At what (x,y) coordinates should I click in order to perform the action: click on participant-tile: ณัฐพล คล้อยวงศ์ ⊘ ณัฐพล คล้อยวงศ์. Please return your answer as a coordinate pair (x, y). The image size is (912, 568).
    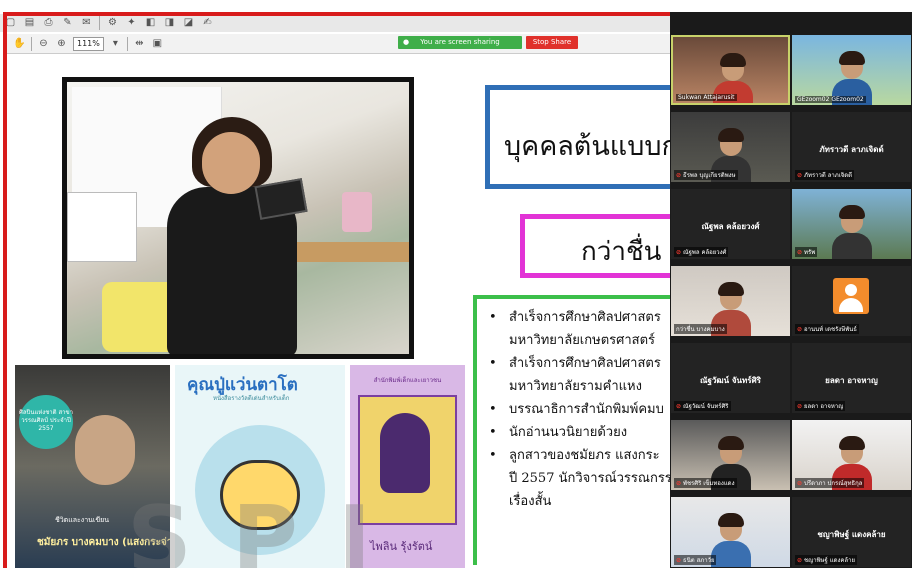
    Looking at the image, I should click on (730, 224).